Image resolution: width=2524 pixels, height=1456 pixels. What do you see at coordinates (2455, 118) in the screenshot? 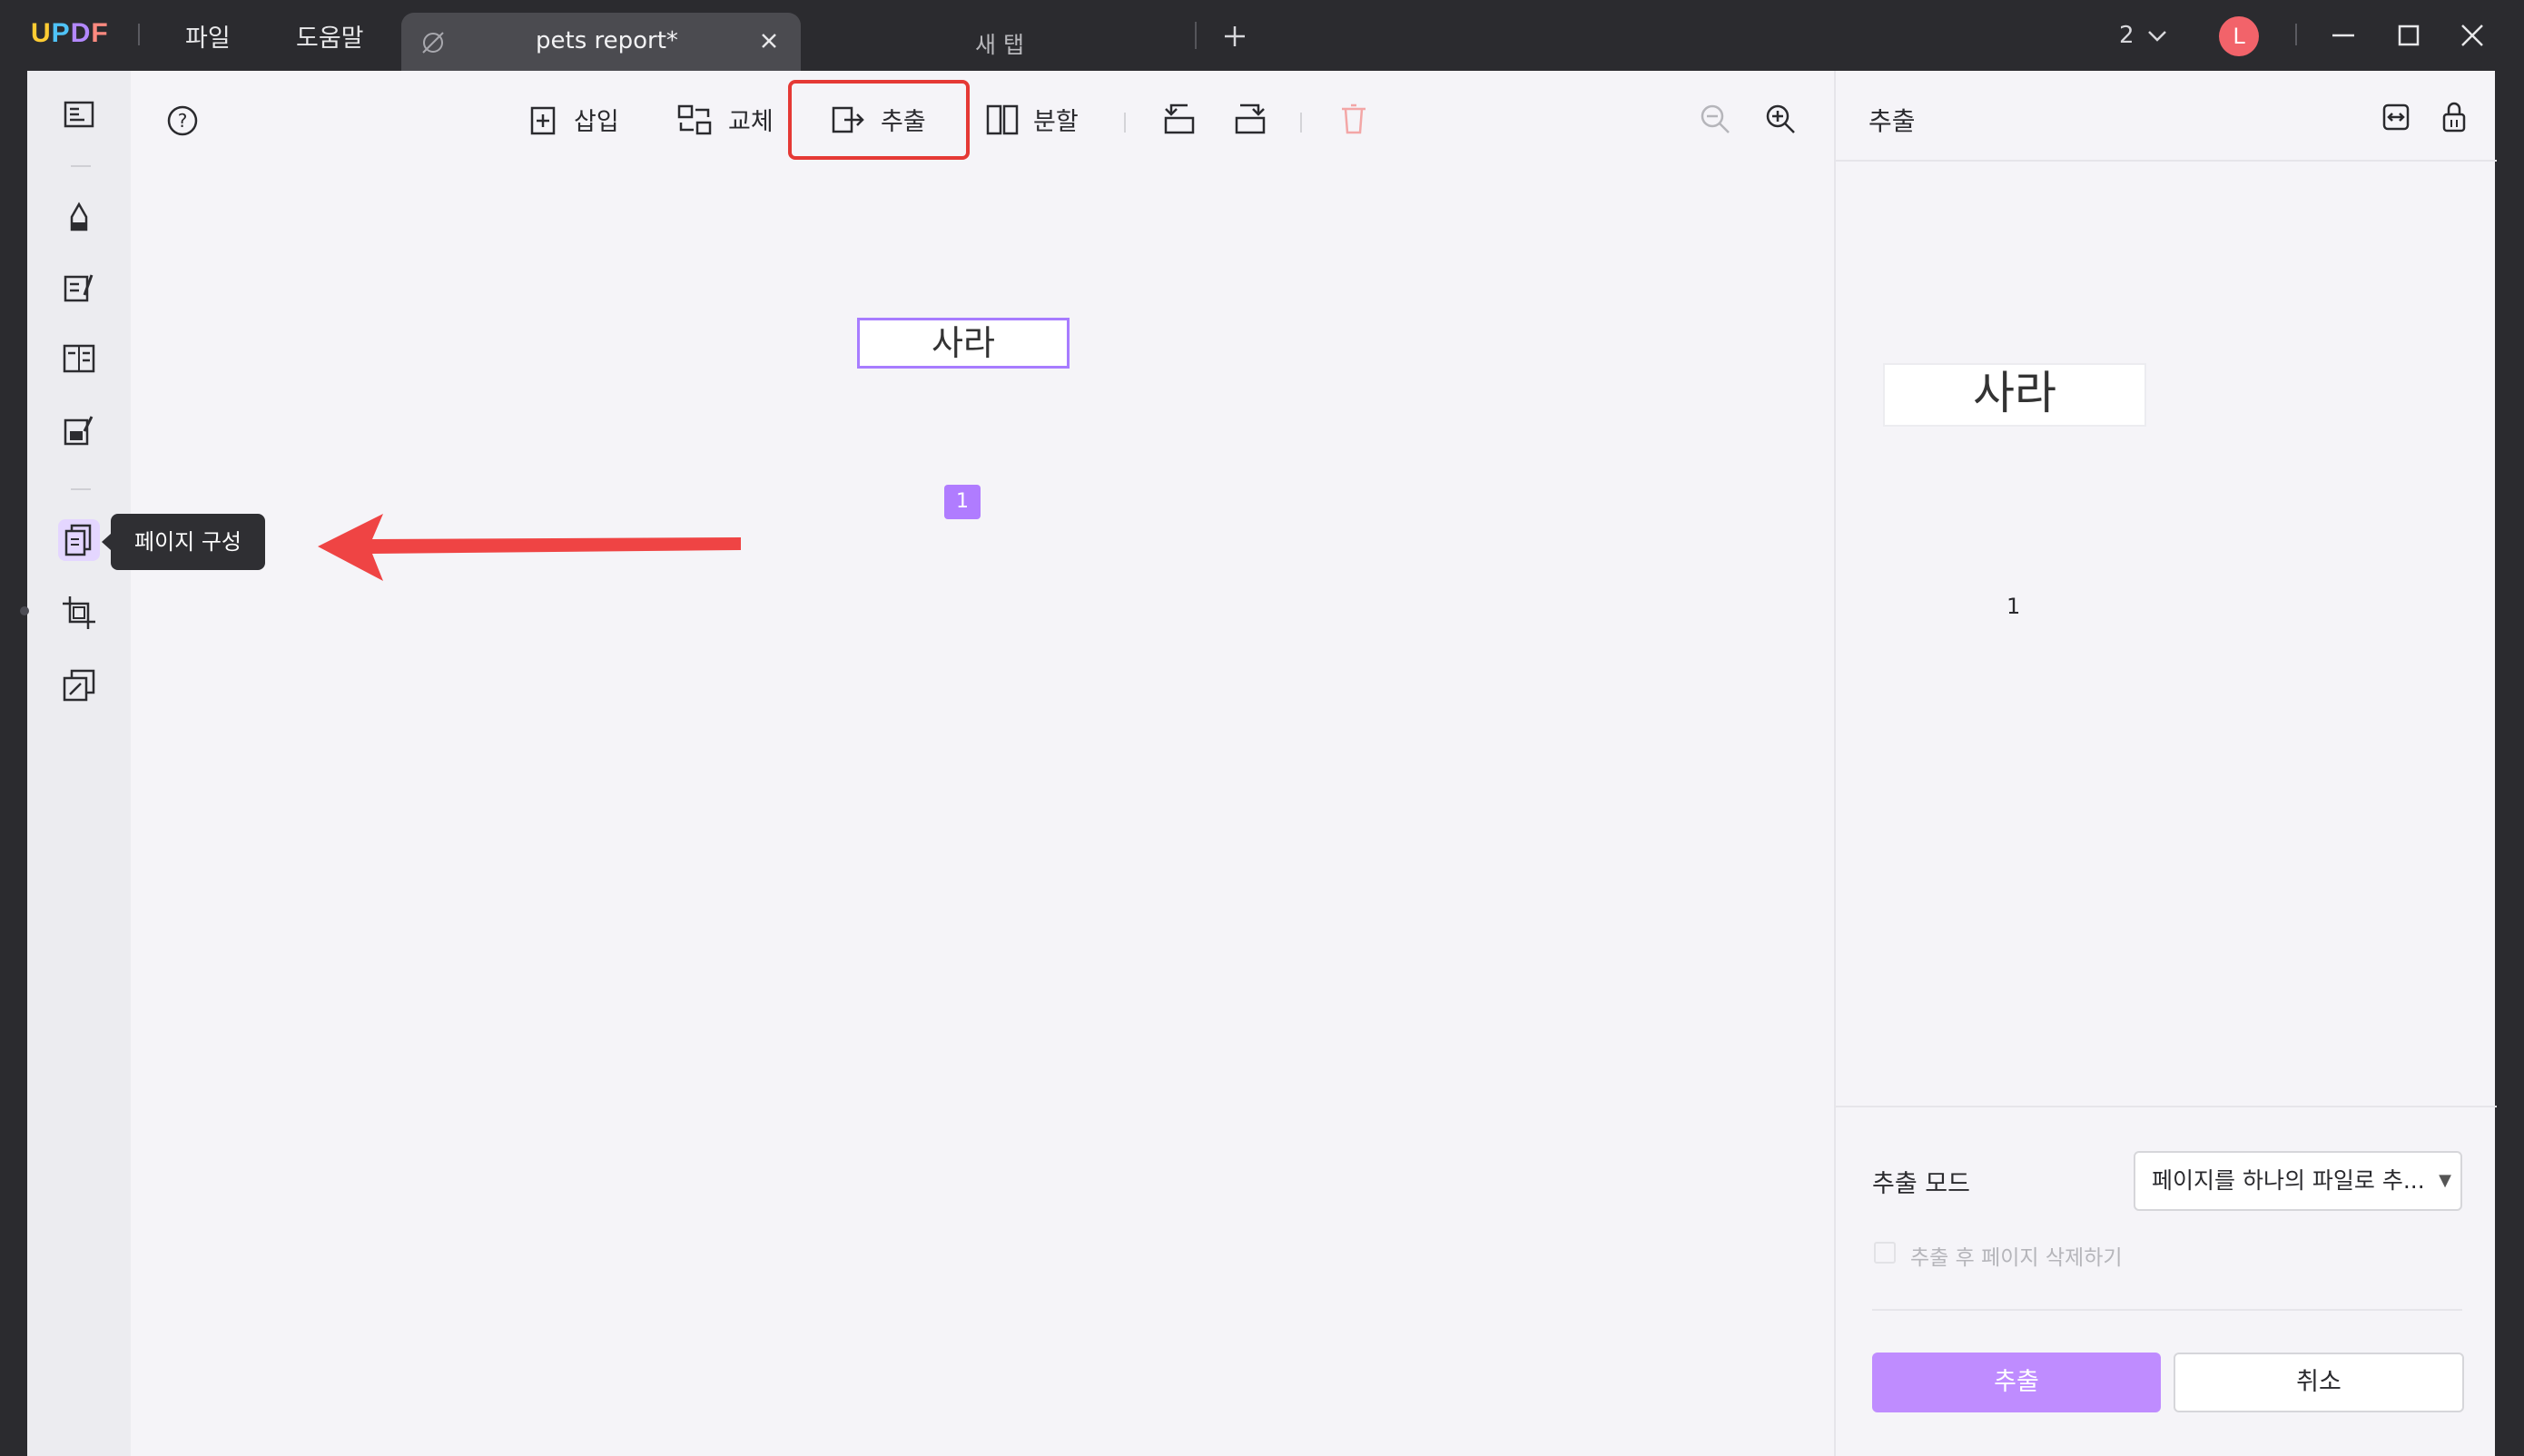
I see `lock-icon` at bounding box center [2455, 118].